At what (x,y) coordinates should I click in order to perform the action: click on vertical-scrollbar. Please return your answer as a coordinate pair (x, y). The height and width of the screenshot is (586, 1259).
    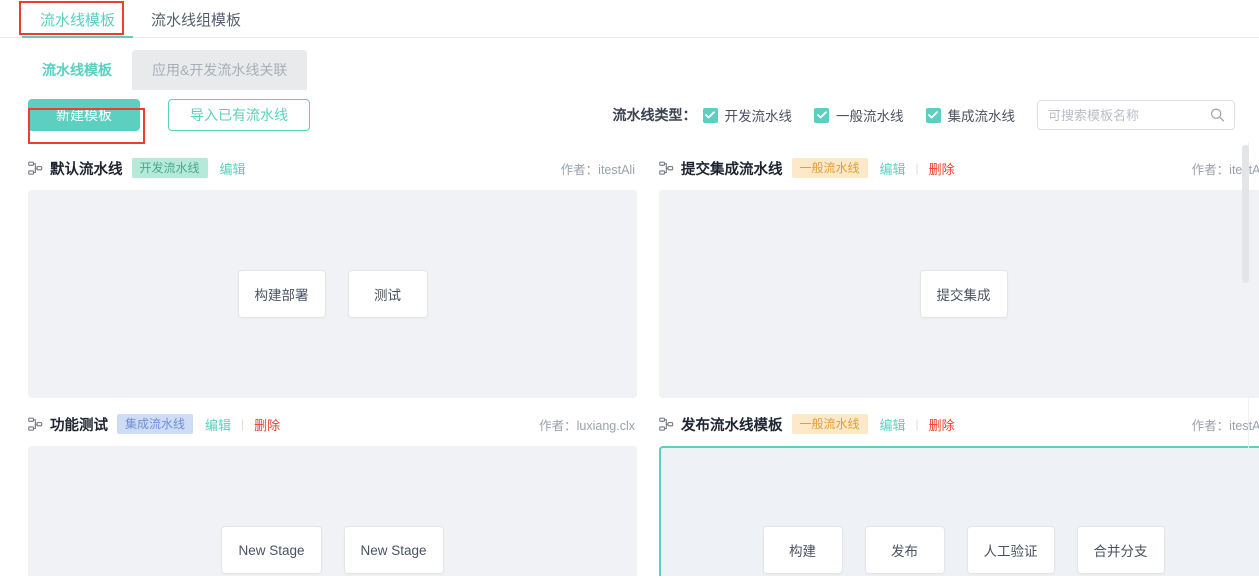
    Looking at the image, I should click on (1245, 359).